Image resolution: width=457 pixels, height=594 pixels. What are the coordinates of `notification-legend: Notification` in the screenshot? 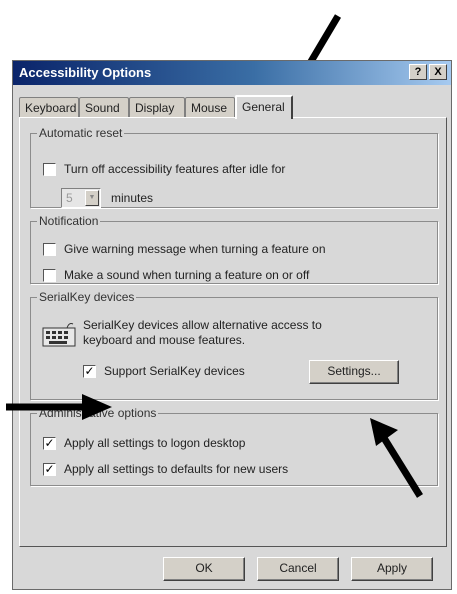 It's located at (69, 221).